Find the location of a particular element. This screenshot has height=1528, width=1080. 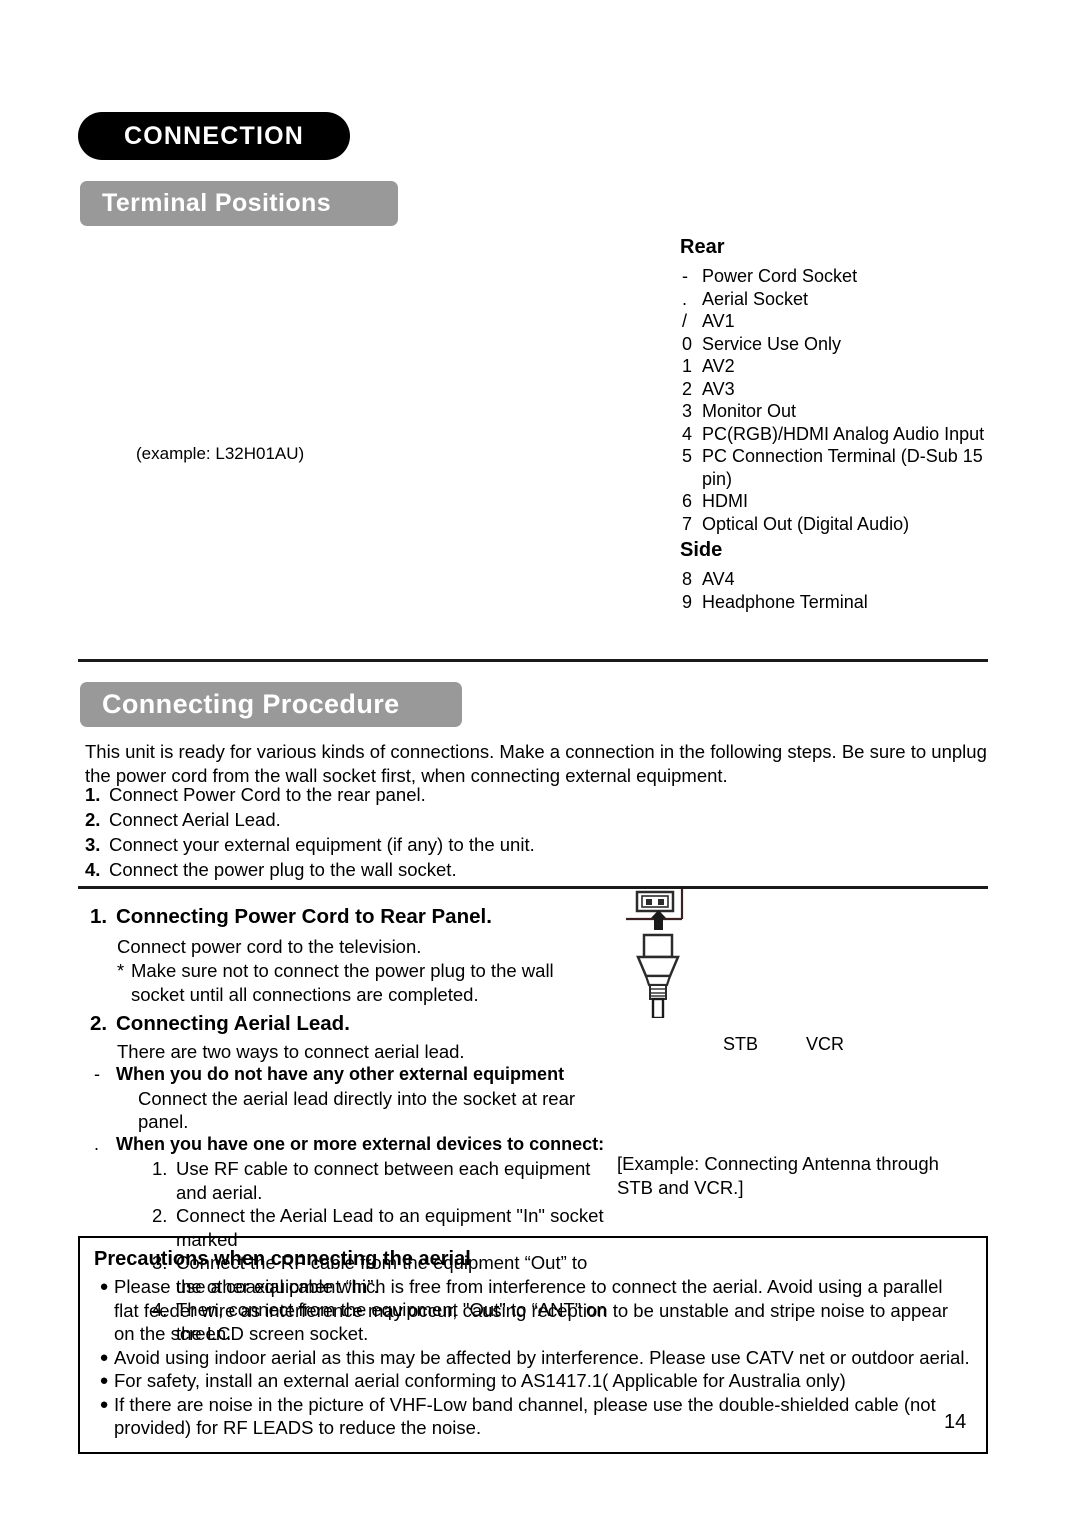

list-item-label: PC(RGB)/HDMI Analog Audio Input is located at coordinates (843, 433).